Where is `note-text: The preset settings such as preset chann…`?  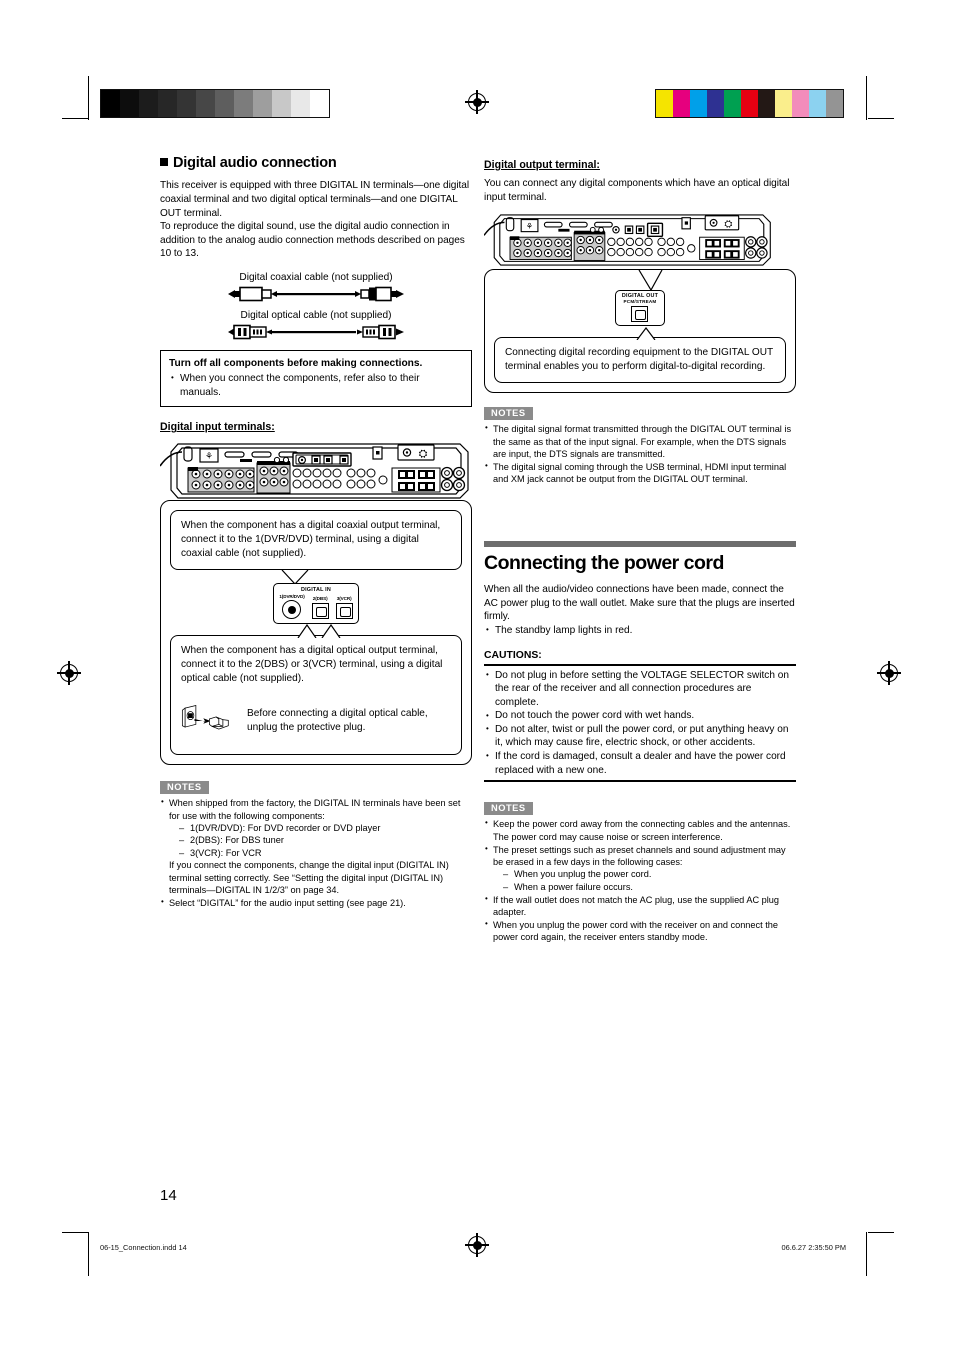
note-text: The preset settings such as preset chann… is located at coordinates (639, 855).